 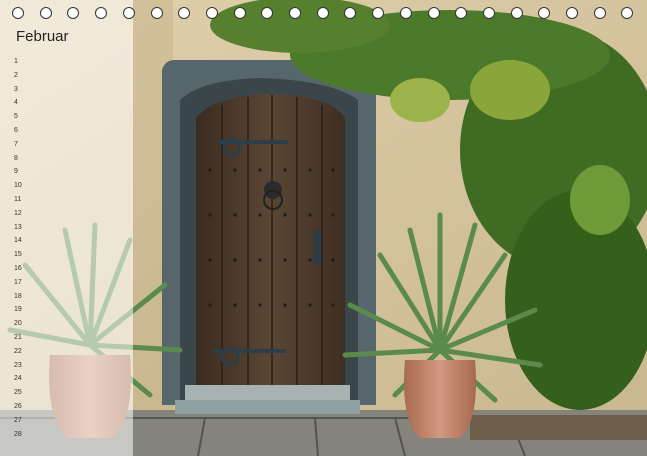 What do you see at coordinates (558, 427) in the screenshot?
I see `gravel` at bounding box center [558, 427].